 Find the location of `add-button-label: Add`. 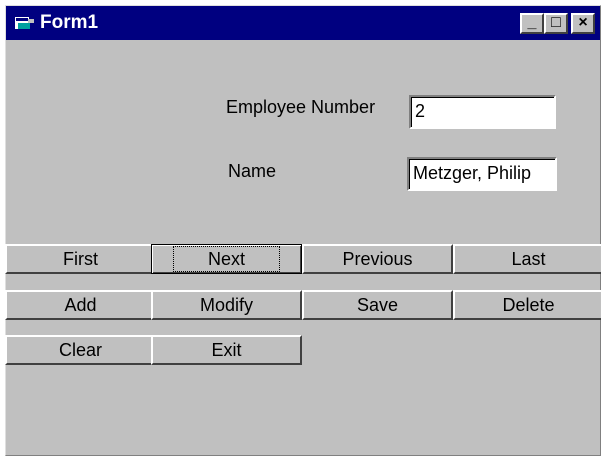

add-button-label: Add is located at coordinates (80, 305).